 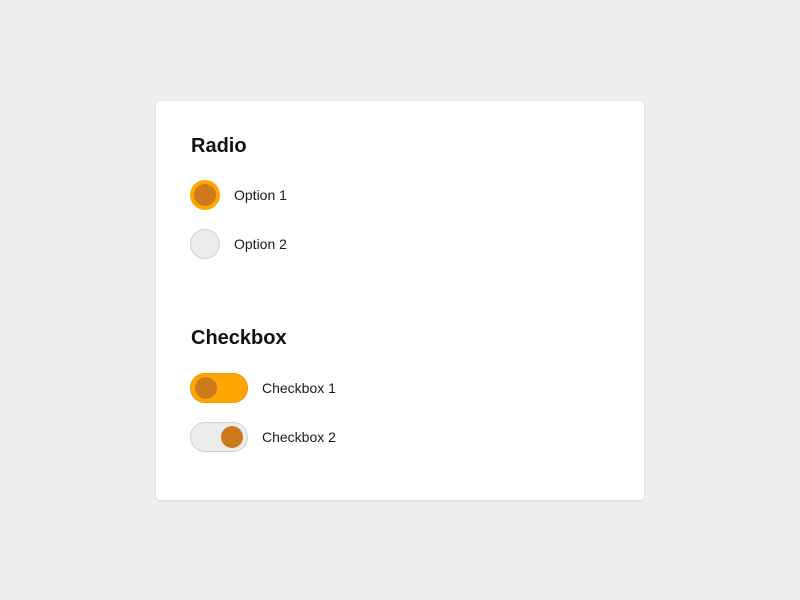 I want to click on checkbox-item-2: Checkbox 2, so click(x=263, y=437).